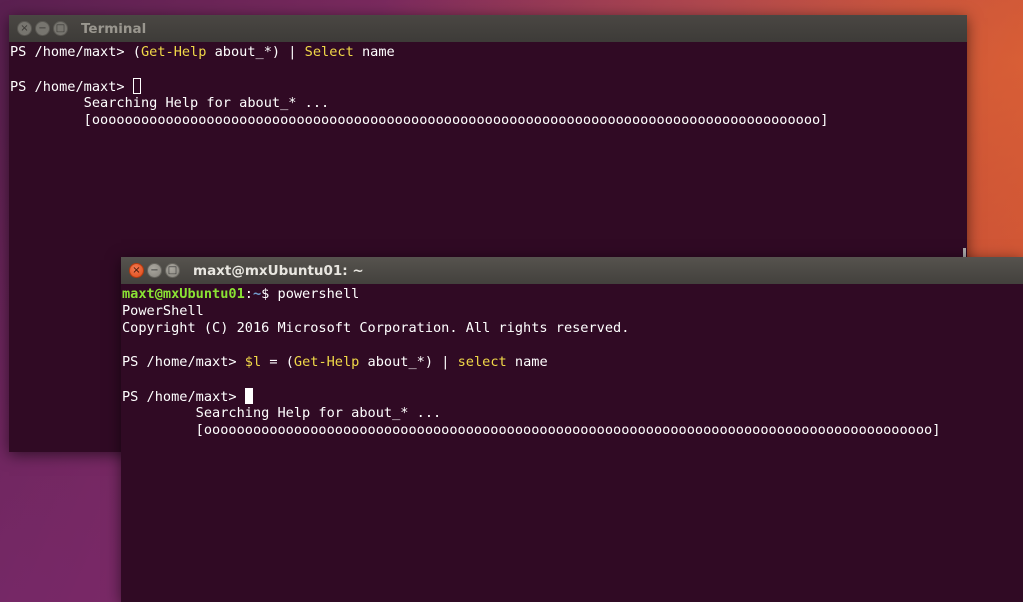  What do you see at coordinates (183, 294) in the screenshot?
I see `terminal-text: maxt@mxUbuntu01` at bounding box center [183, 294].